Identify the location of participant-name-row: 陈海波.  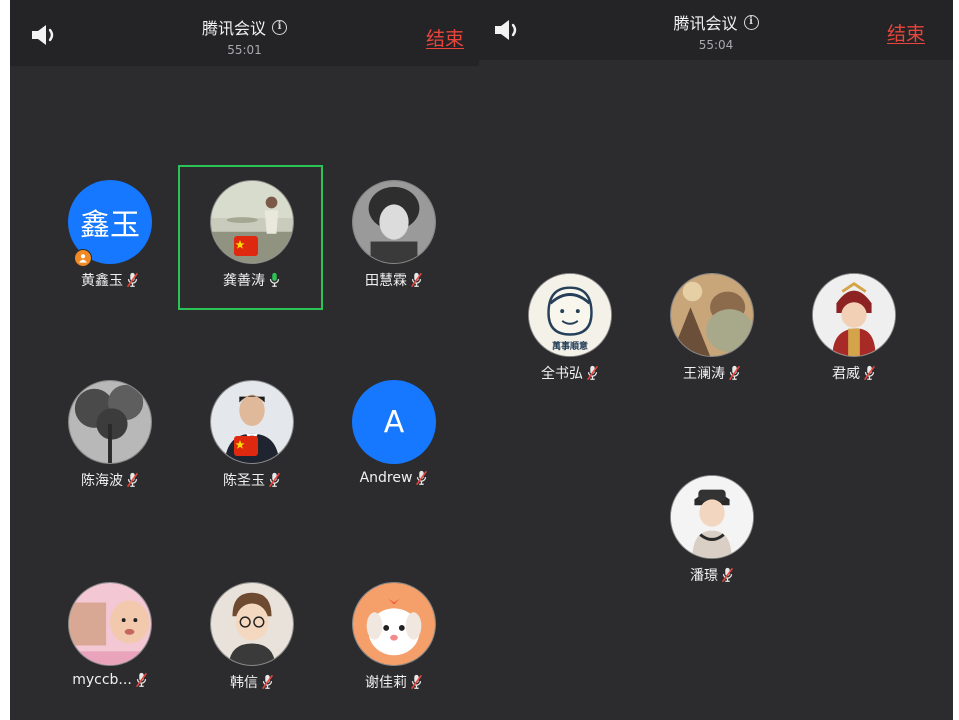
(110, 480).